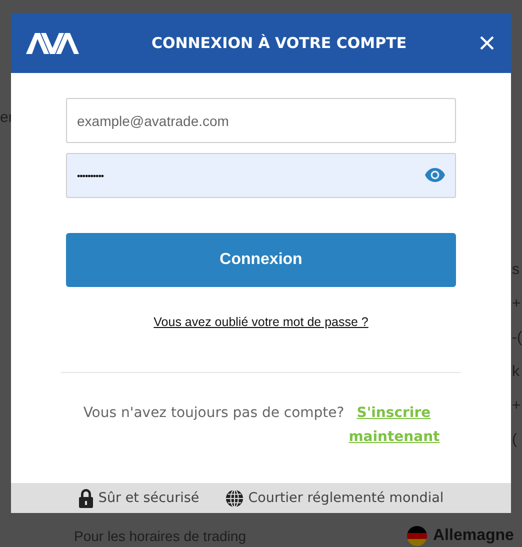 This screenshot has width=522, height=547. I want to click on lock-icon, so click(86, 498).